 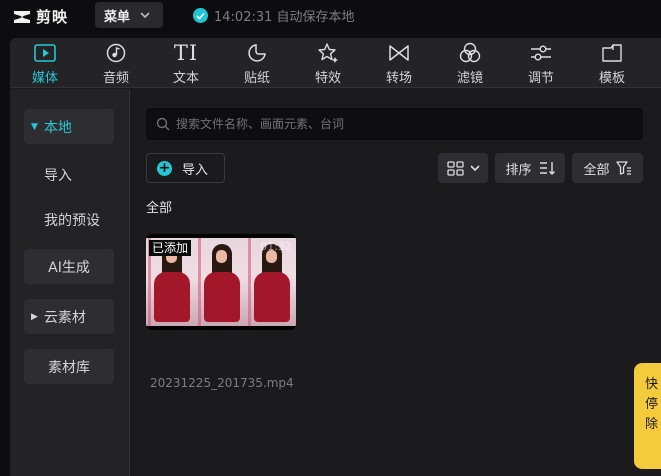 I want to click on title-bar: 剪映 菜单 14:02:31 自动保存本地, so click(x=330, y=16).